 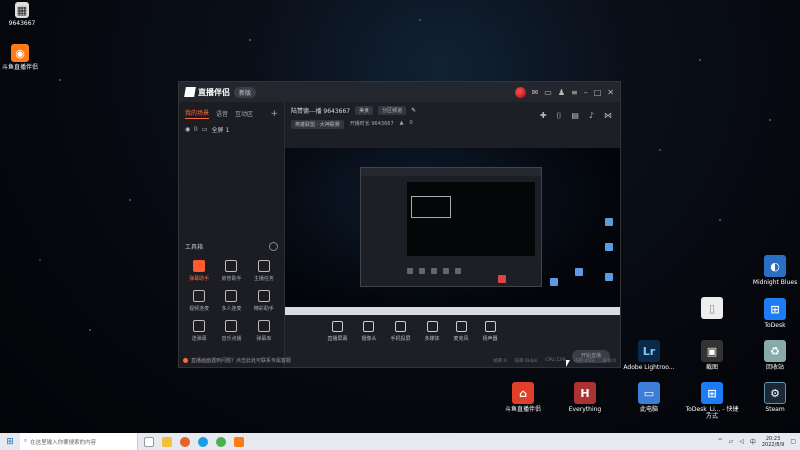 I want to click on edge-icon, so click(x=203, y=441).